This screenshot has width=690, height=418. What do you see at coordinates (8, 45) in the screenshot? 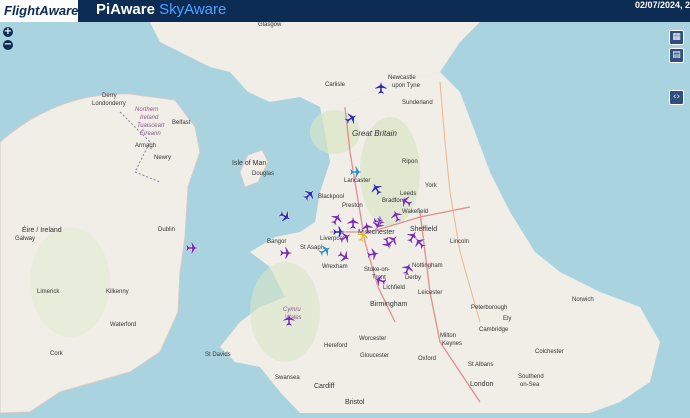
I see `zoom-out-button: −` at bounding box center [8, 45].